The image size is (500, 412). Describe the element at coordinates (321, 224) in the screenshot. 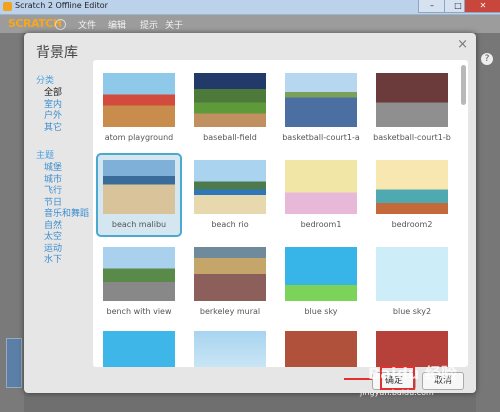

I see `backdrop-label: bedroom1` at that location.